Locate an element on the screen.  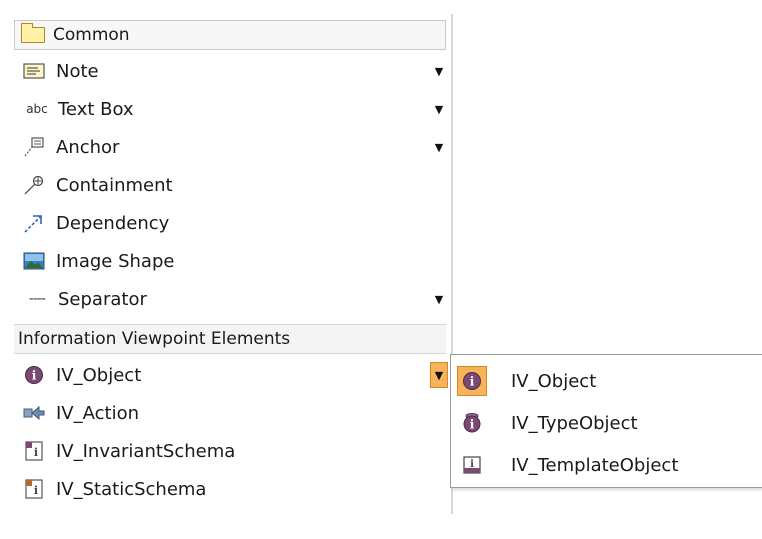
palette-item-label: Note is located at coordinates (77, 71).